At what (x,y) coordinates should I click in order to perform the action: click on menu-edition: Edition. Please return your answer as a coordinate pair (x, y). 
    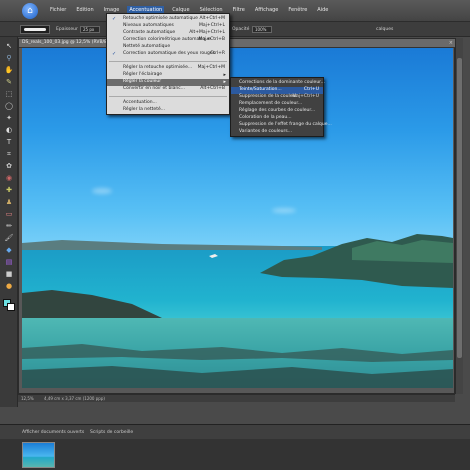
    Looking at the image, I should click on (84, 10).